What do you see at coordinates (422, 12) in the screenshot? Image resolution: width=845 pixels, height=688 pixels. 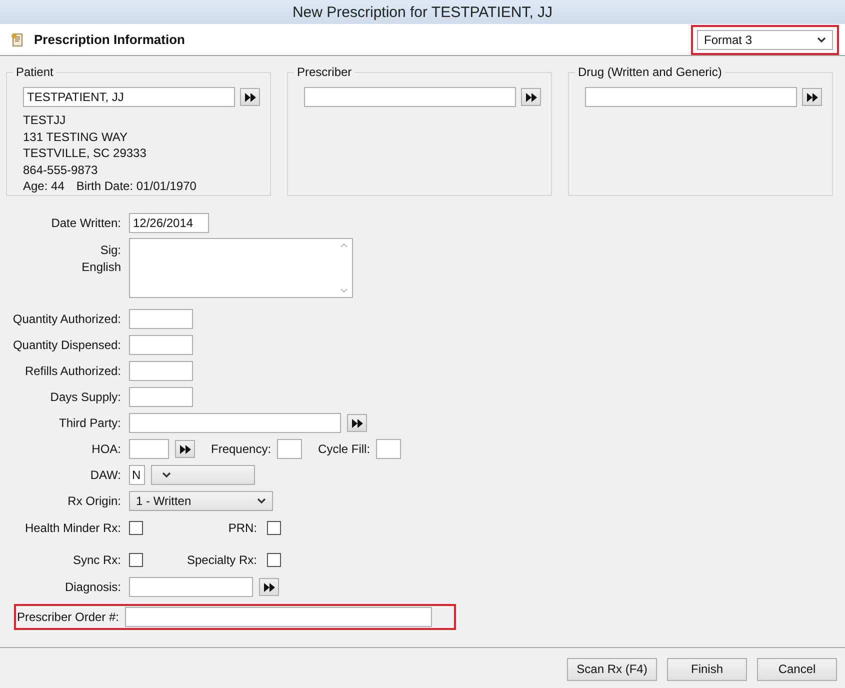 I see `window-title: New Prescription for TESTPATIENT, JJ` at bounding box center [422, 12].